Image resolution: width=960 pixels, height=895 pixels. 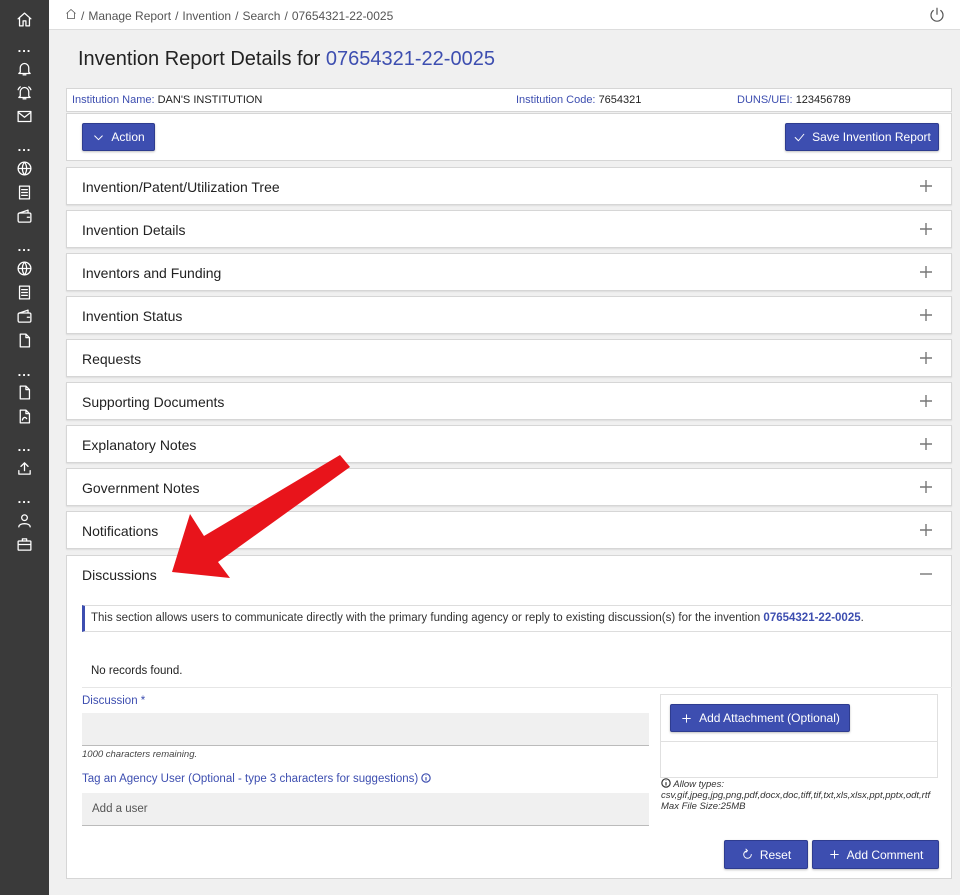 I want to click on action-bar: Action Save Invention Report, so click(x=509, y=137).